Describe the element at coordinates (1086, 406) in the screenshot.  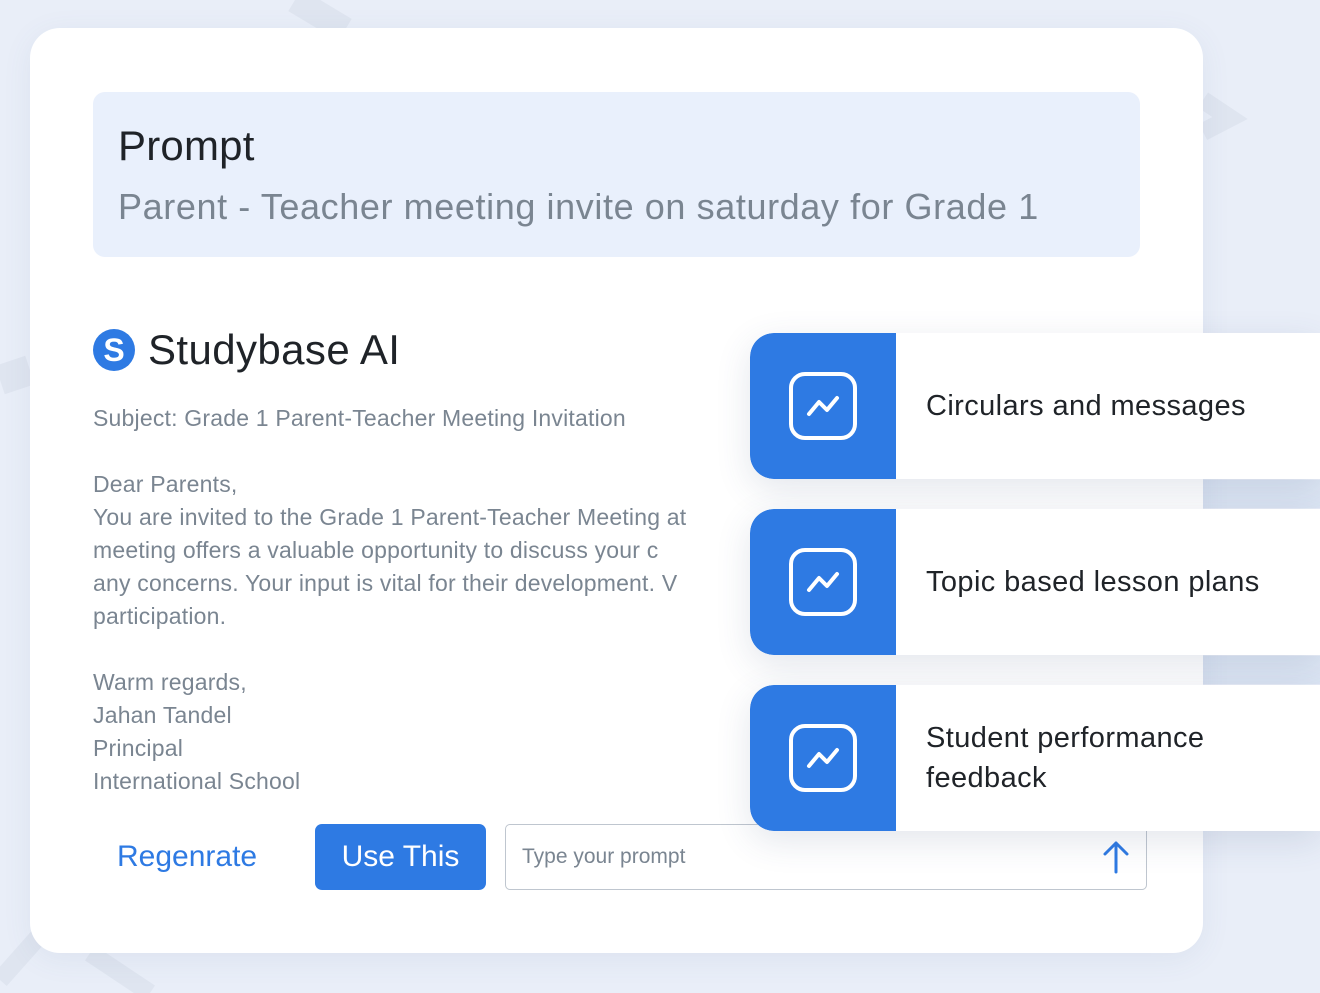
I see `feature-label: Circulars and messages` at that location.